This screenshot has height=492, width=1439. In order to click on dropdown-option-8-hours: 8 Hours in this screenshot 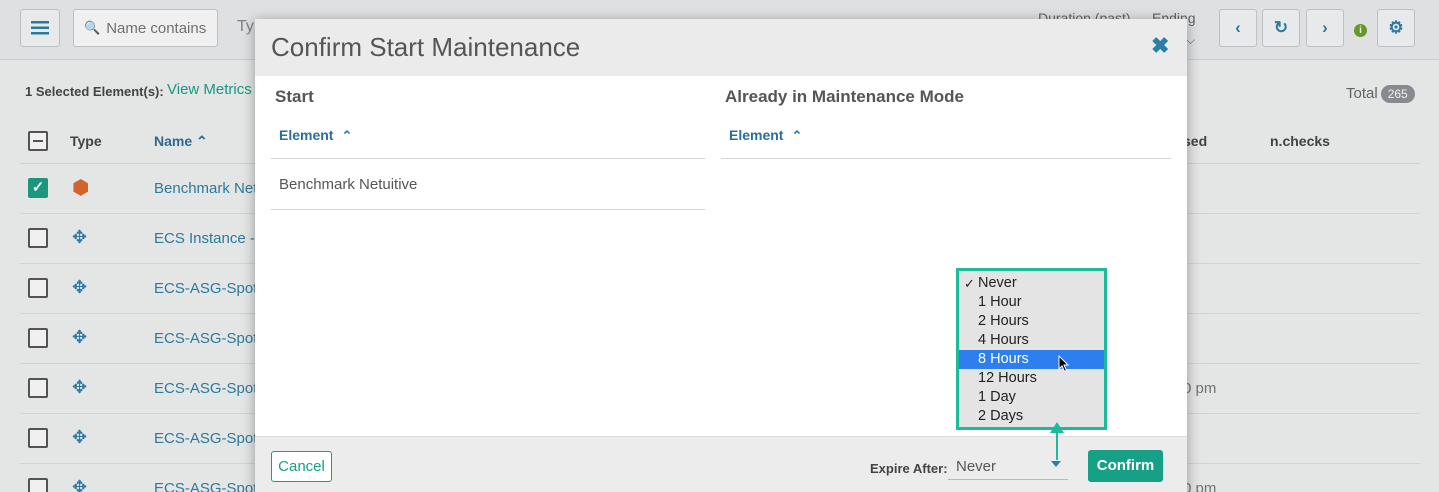, I will do `click(1031, 359)`.